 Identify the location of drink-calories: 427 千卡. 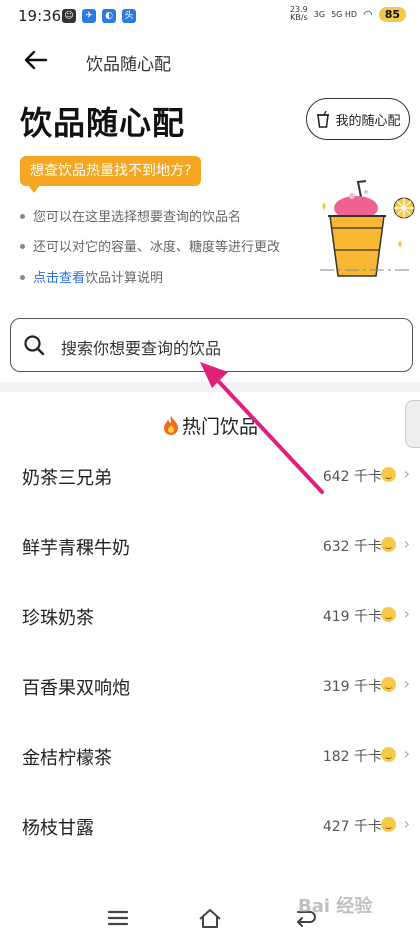
(352, 826).